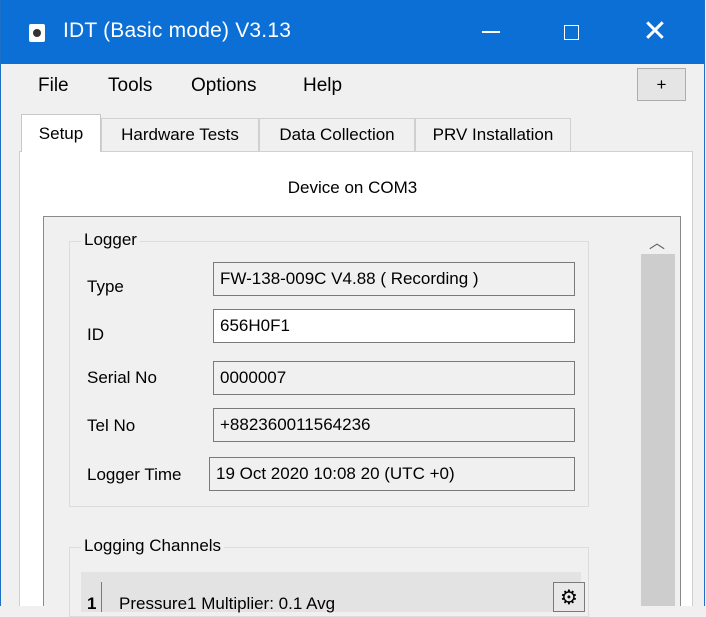  What do you see at coordinates (322, 86) in the screenshot?
I see `menu-help: Help` at bounding box center [322, 86].